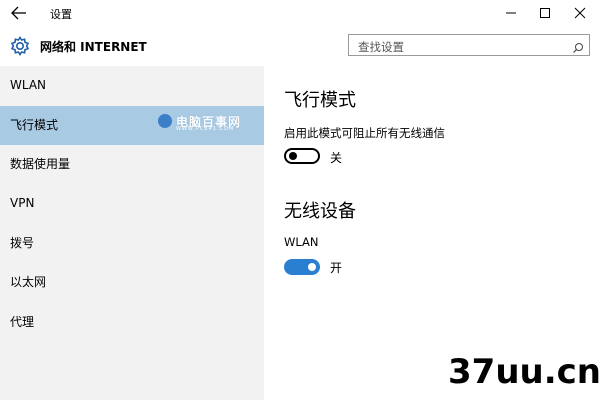  Describe the element at coordinates (320, 100) in the screenshot. I see `airplane-mode-heading: 飞行模式` at that location.